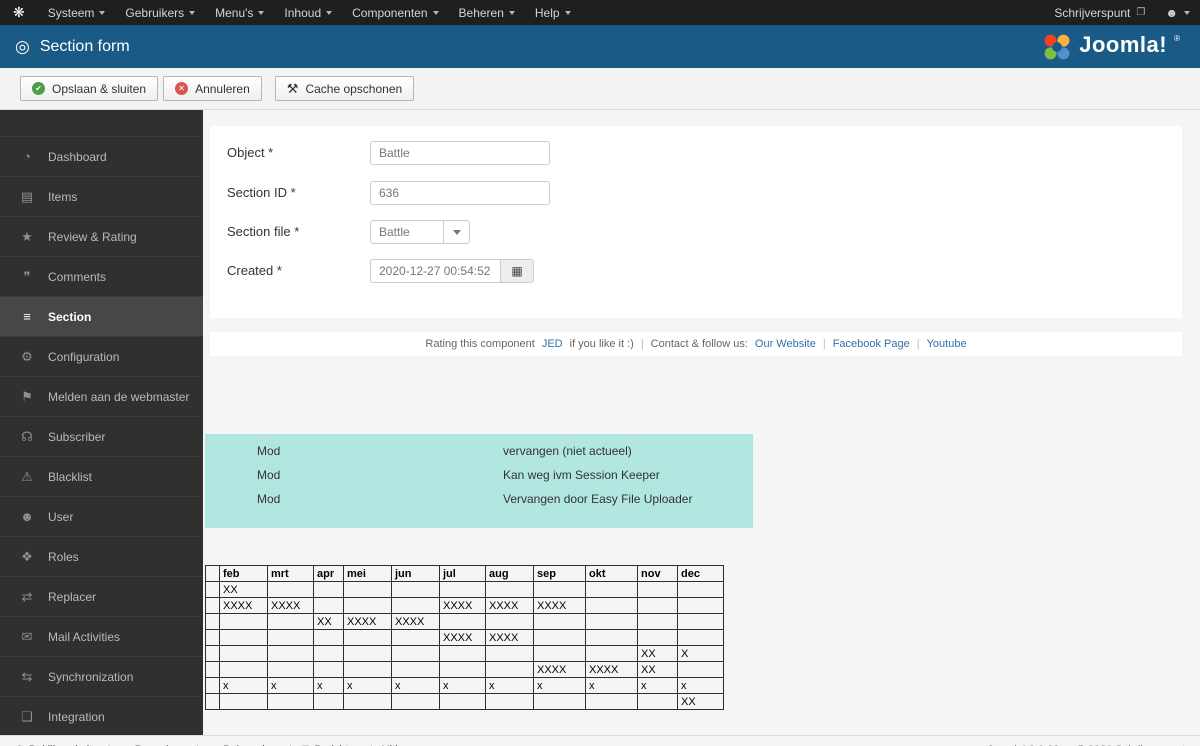 The width and height of the screenshot is (1200, 746). I want to click on created-date-group: ▦, so click(452, 271).